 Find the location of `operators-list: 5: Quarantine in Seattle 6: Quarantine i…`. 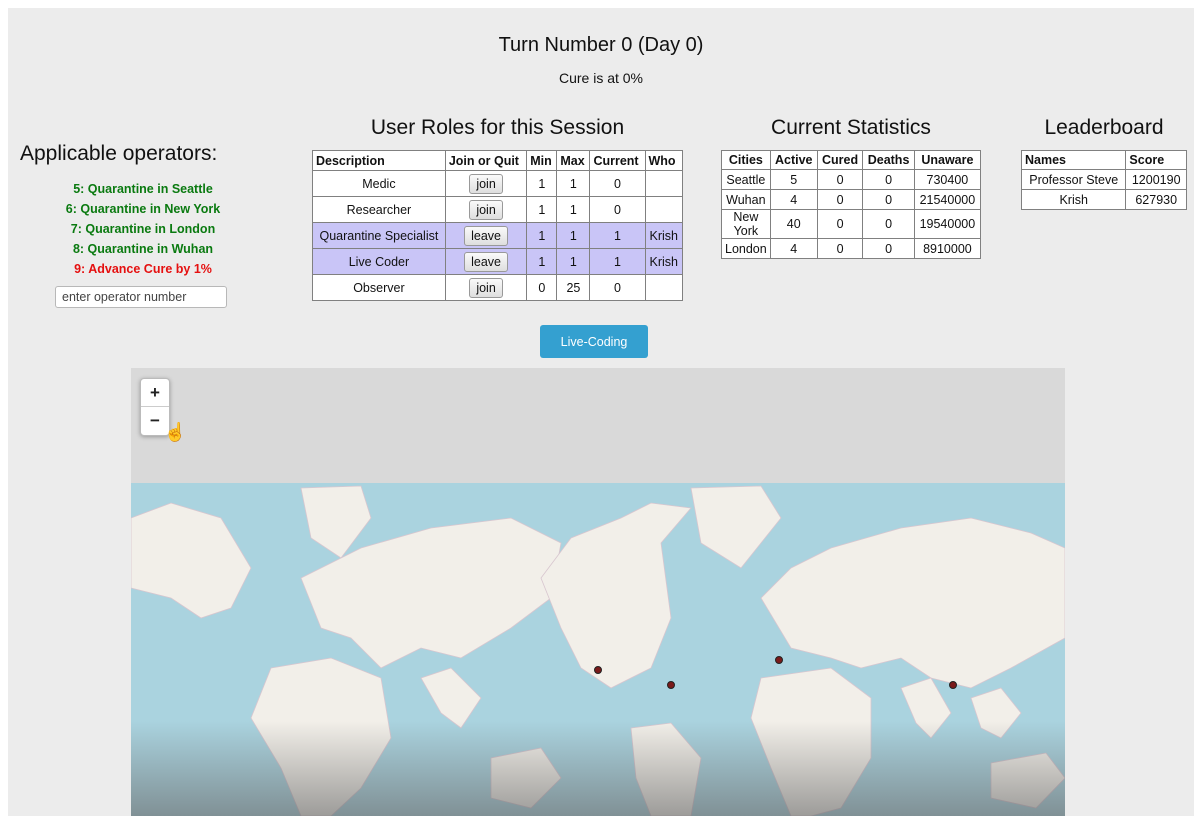

operators-list: 5: Quarantine in Seattle 6: Quarantine i… is located at coordinates (143, 229).